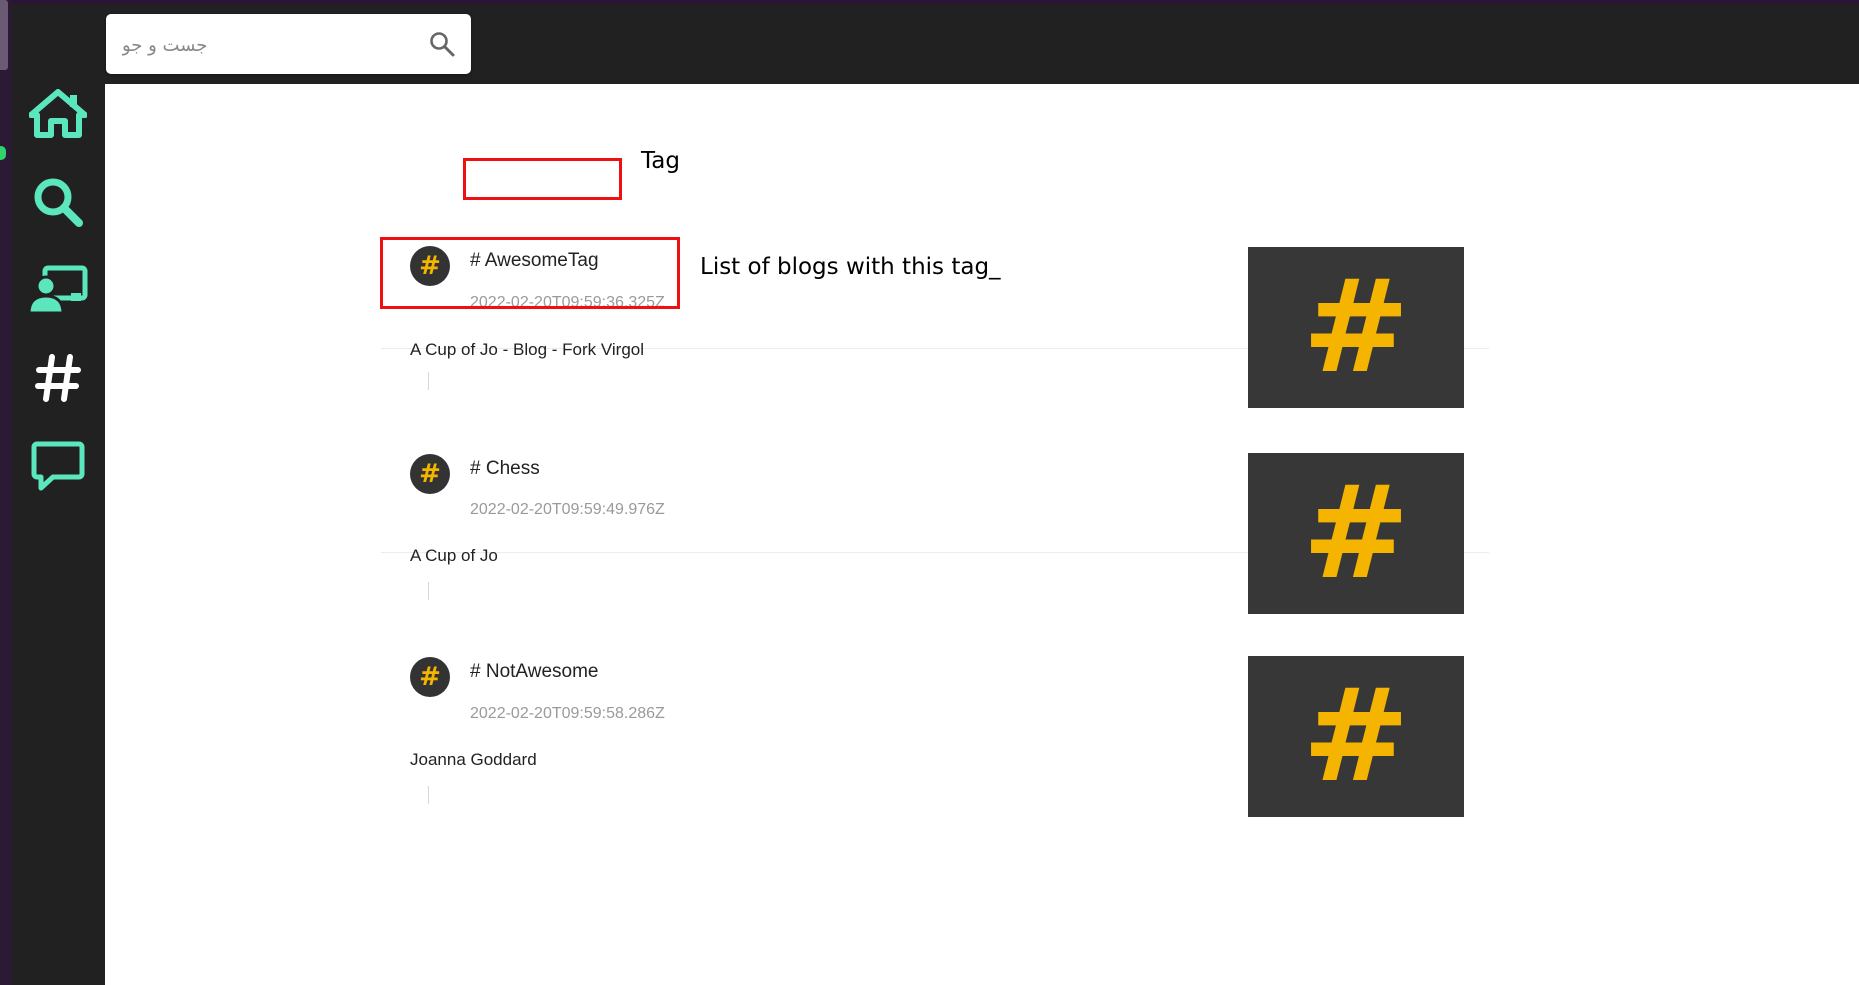  Describe the element at coordinates (530, 273) in the screenshot. I see `blog-list-annotation-box` at that location.